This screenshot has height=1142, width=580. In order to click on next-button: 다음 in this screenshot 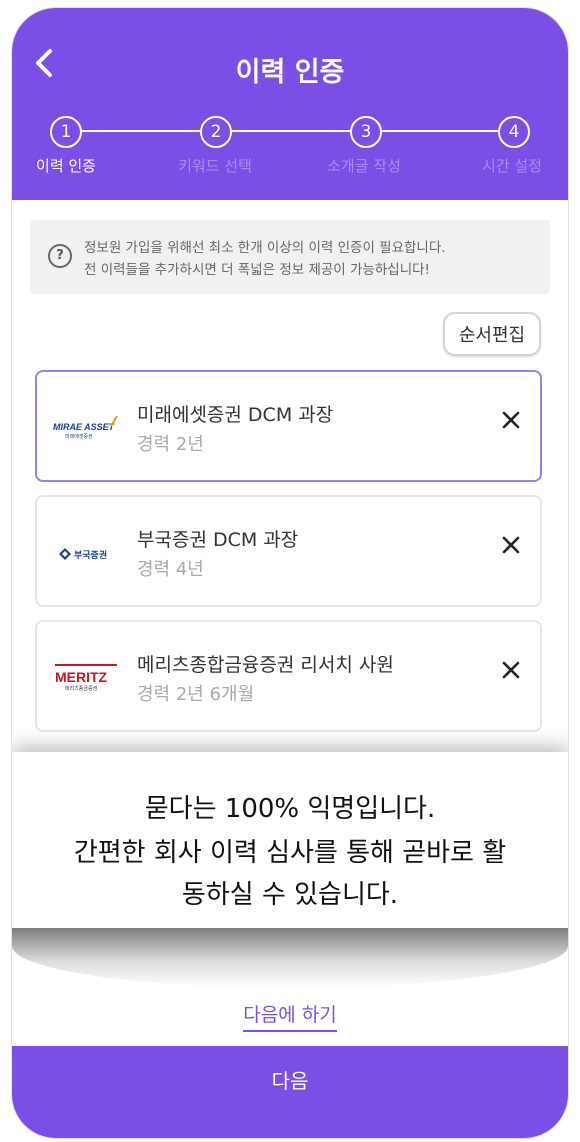, I will do `click(290, 1092)`.